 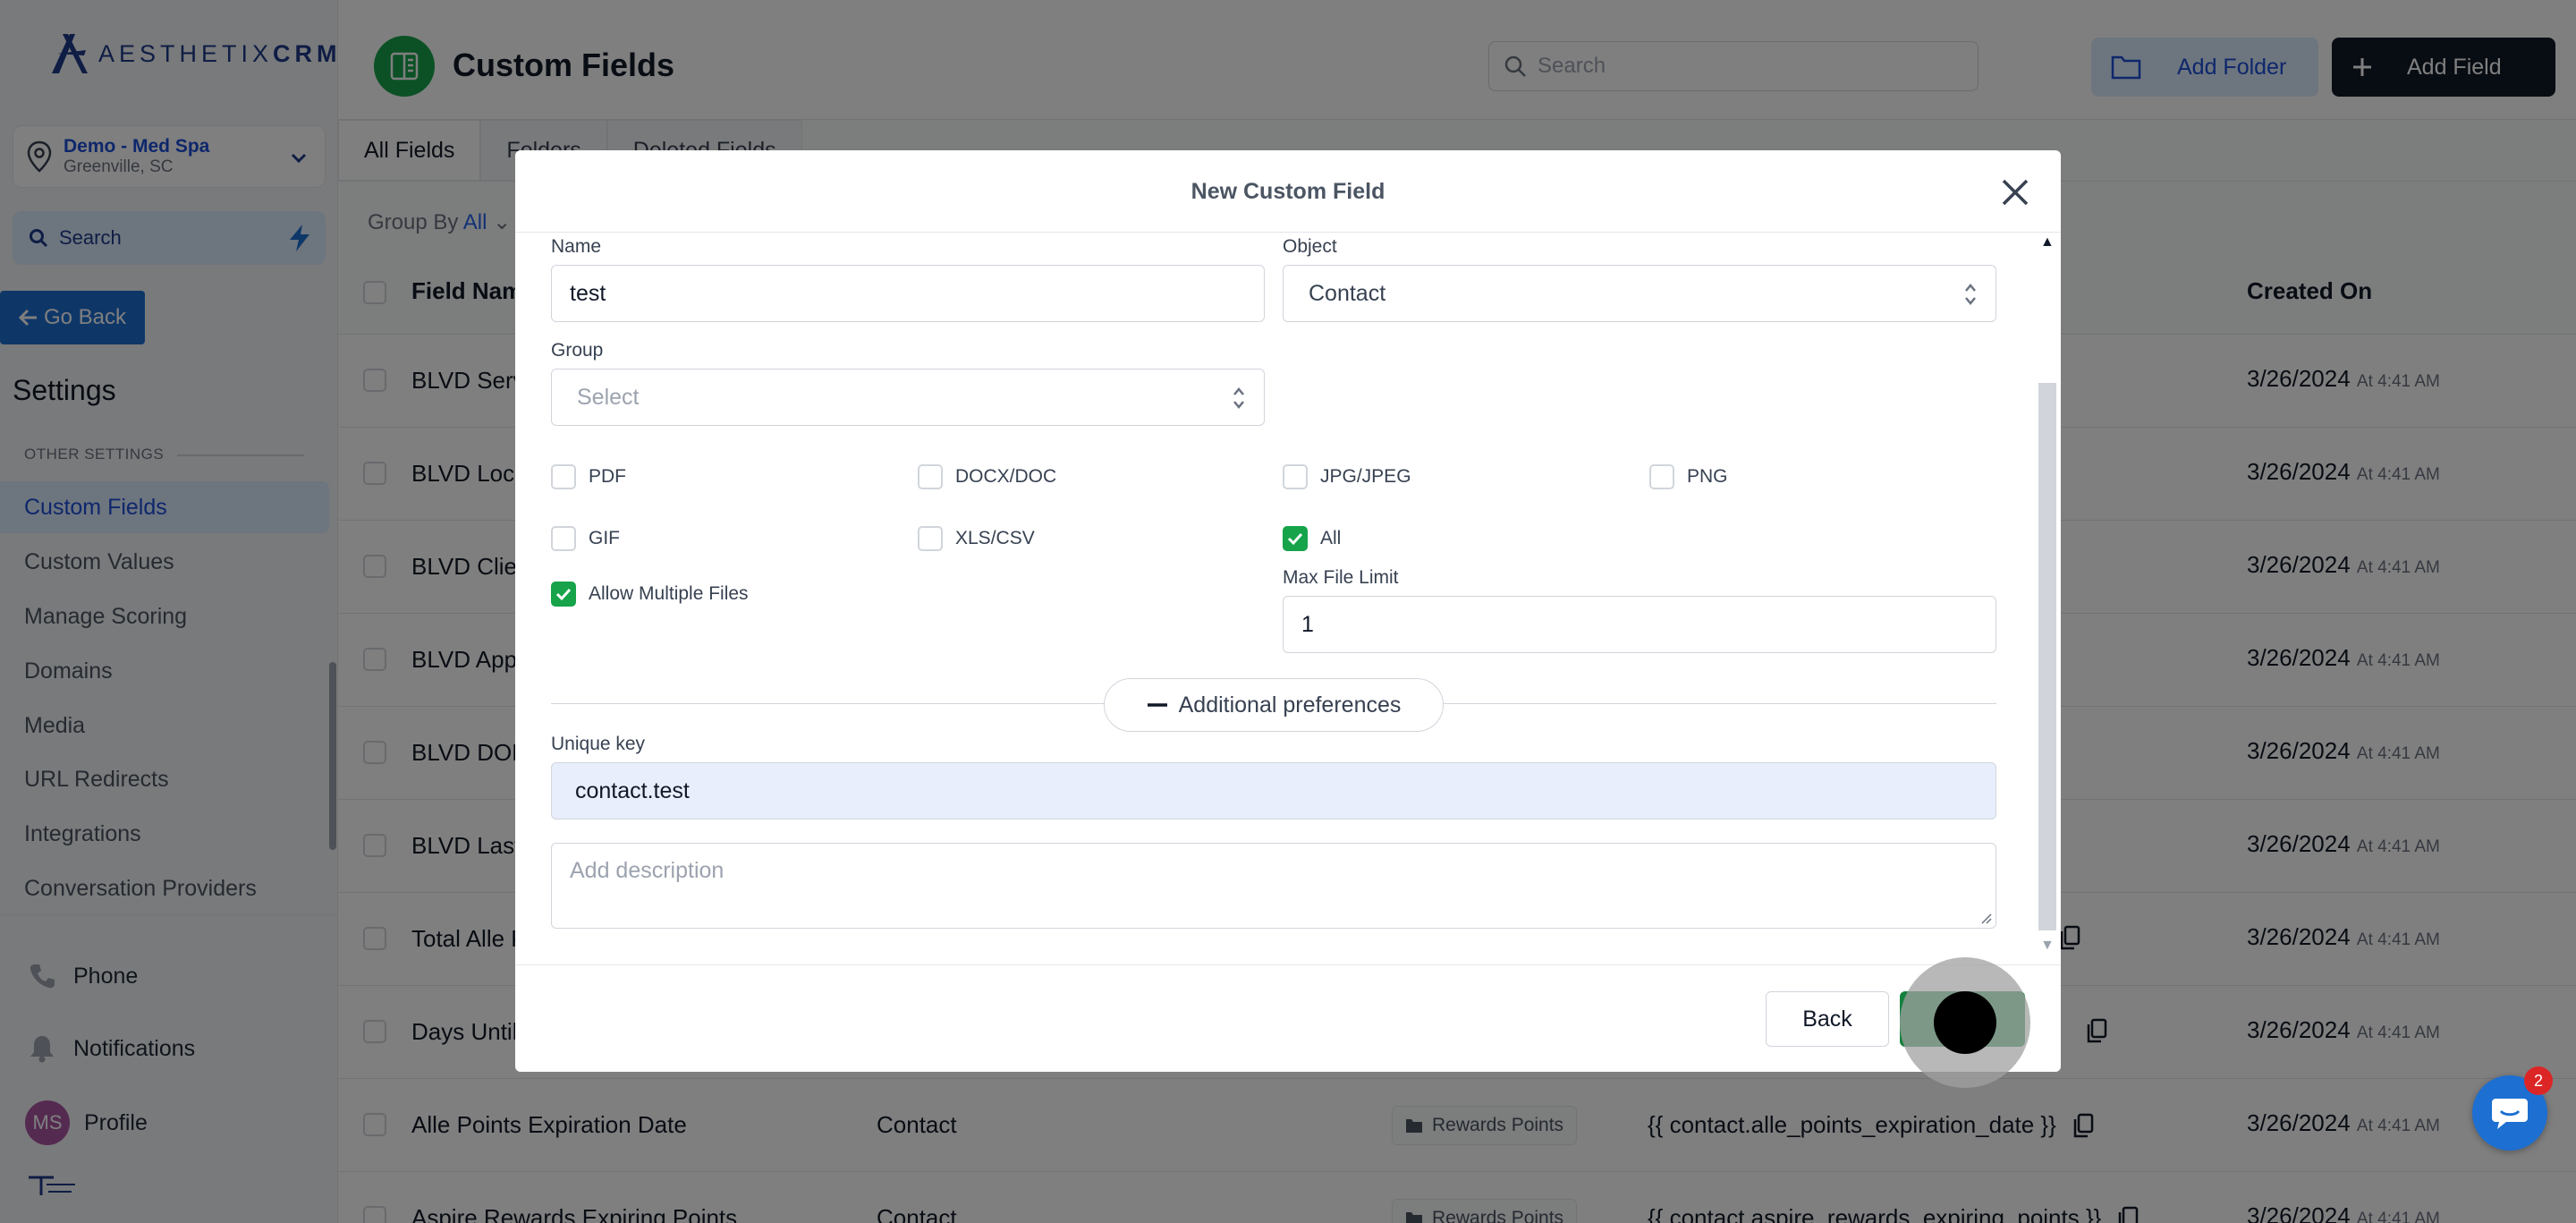 I want to click on notification-badge: 2, so click(x=2538, y=1080).